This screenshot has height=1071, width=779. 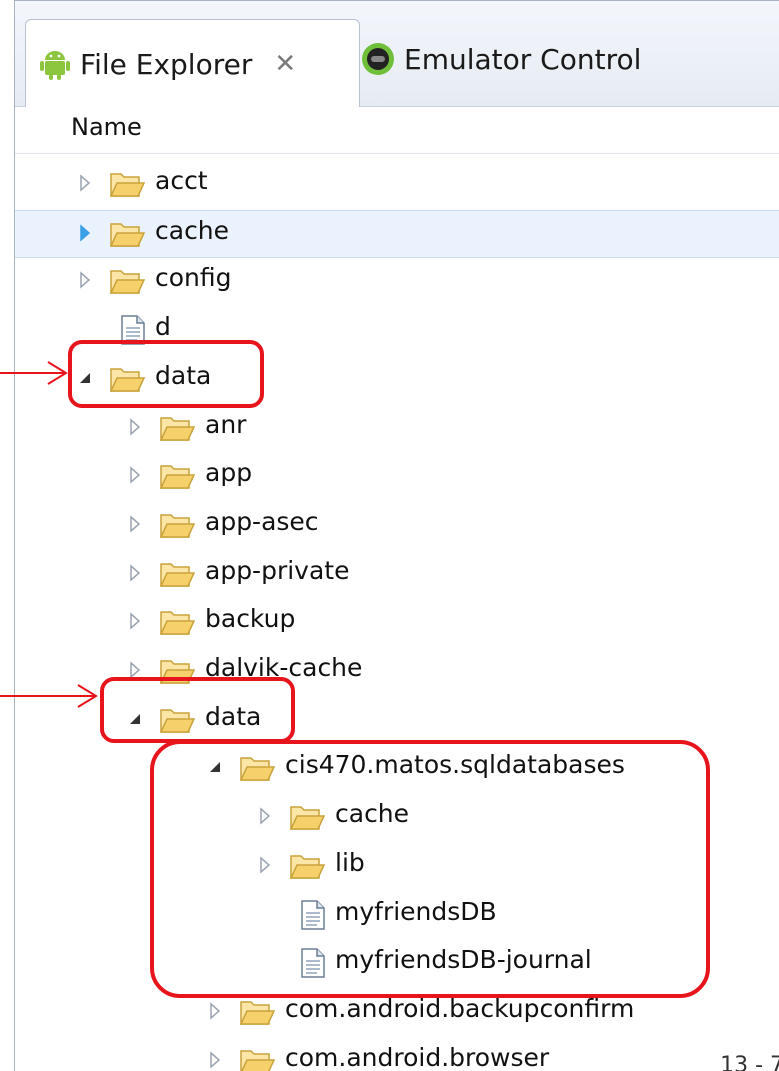 I want to click on tab-bar: File Explorer ✕ Emulator Control, so click(x=397, y=54).